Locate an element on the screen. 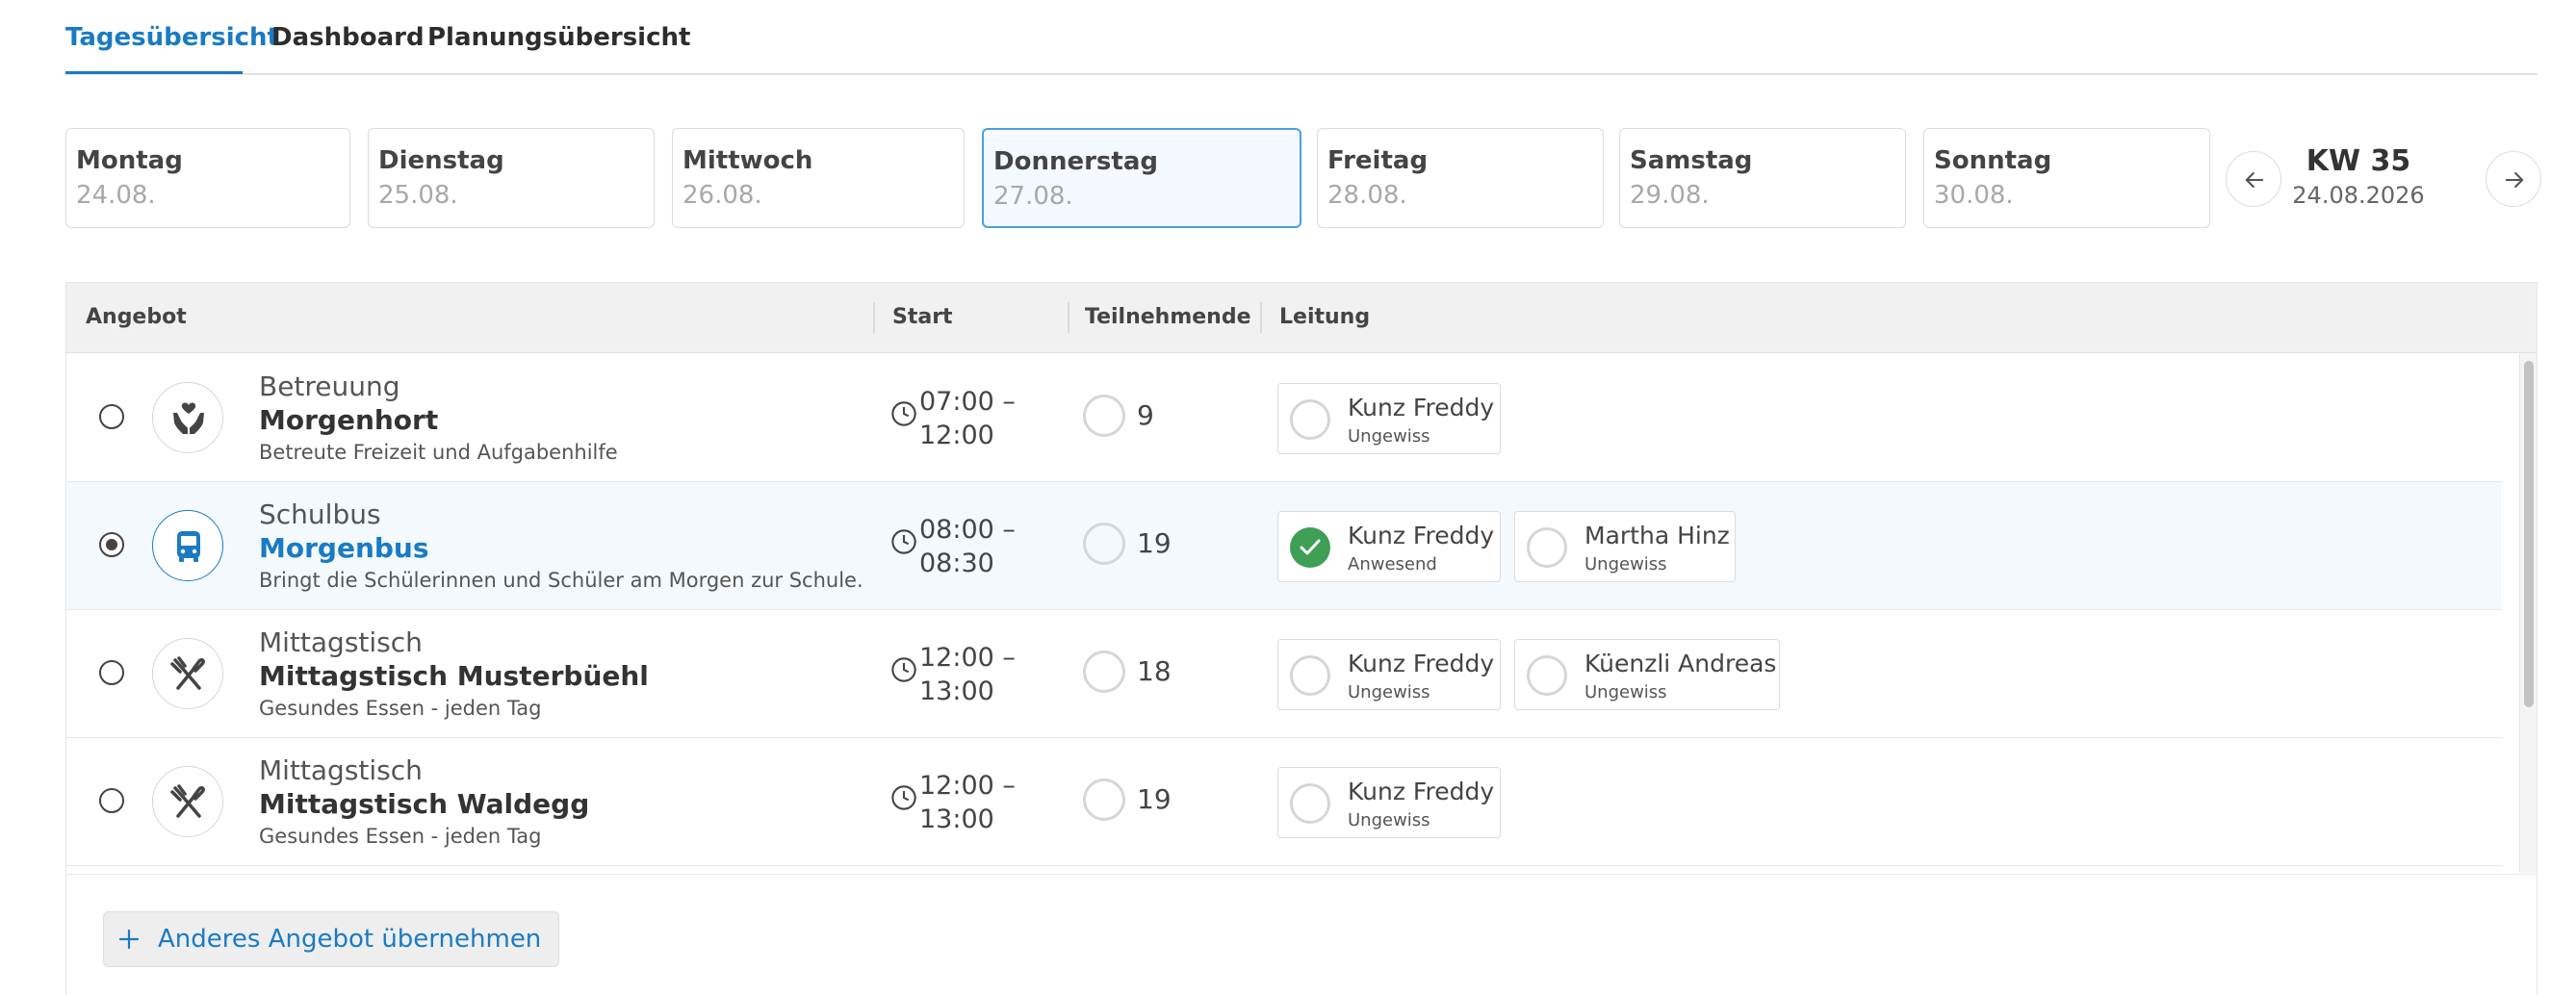 The width and height of the screenshot is (2576, 995). day-name: Montag is located at coordinates (130, 160).